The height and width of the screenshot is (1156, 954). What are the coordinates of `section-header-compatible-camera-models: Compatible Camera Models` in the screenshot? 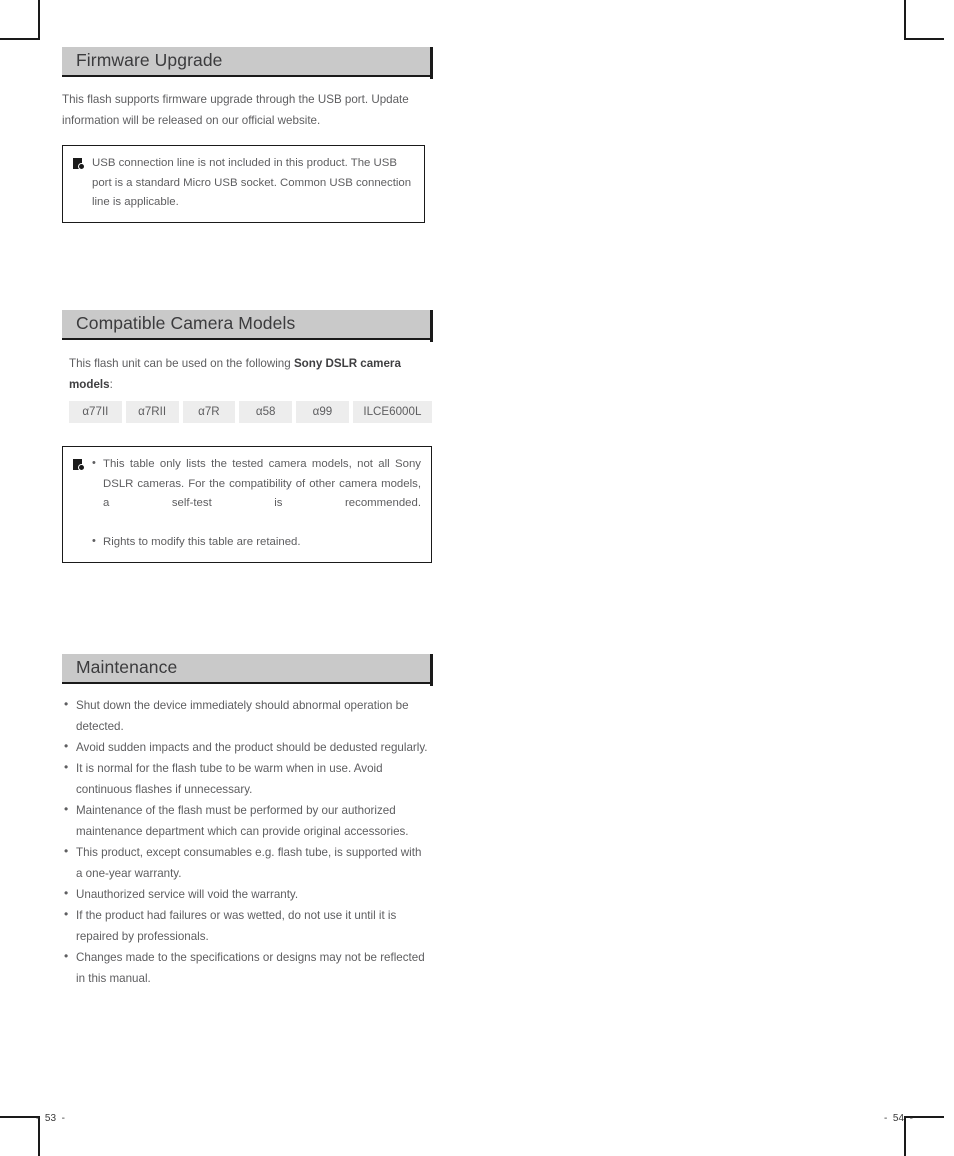 It's located at (247, 326).